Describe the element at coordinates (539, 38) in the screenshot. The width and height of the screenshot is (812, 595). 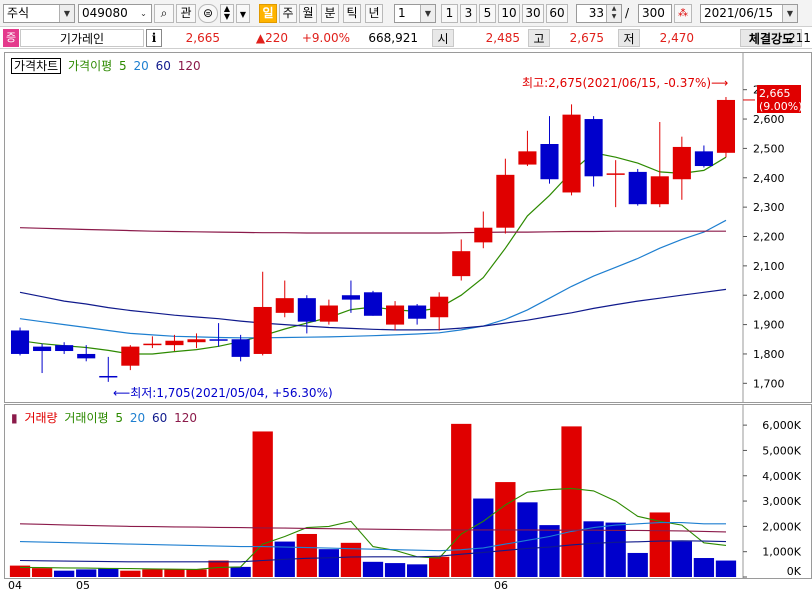
I see `high-label: 고` at that location.